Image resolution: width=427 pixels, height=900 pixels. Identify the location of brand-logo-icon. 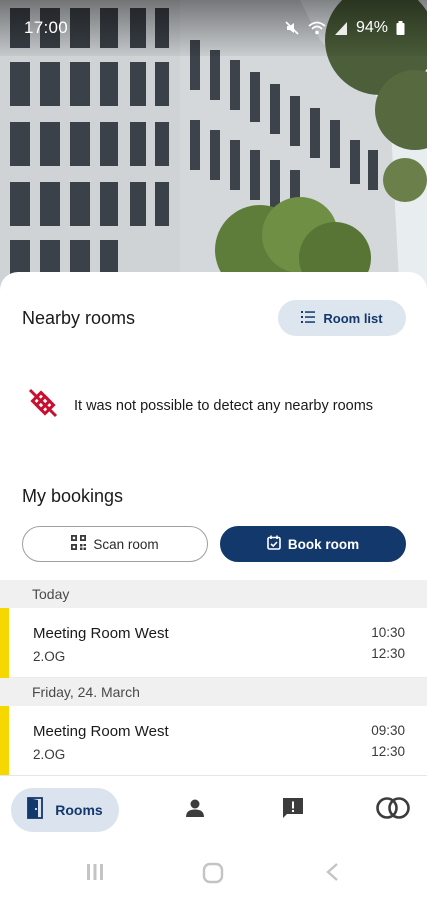
(393, 810).